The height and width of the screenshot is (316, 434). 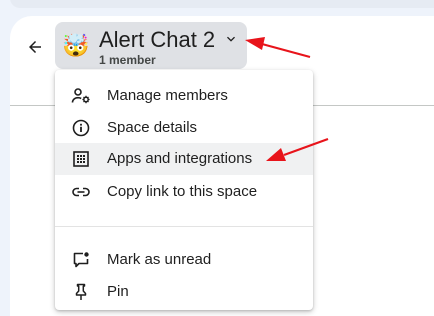 I want to click on menu-item-label: Apps and integrations, so click(x=180, y=158).